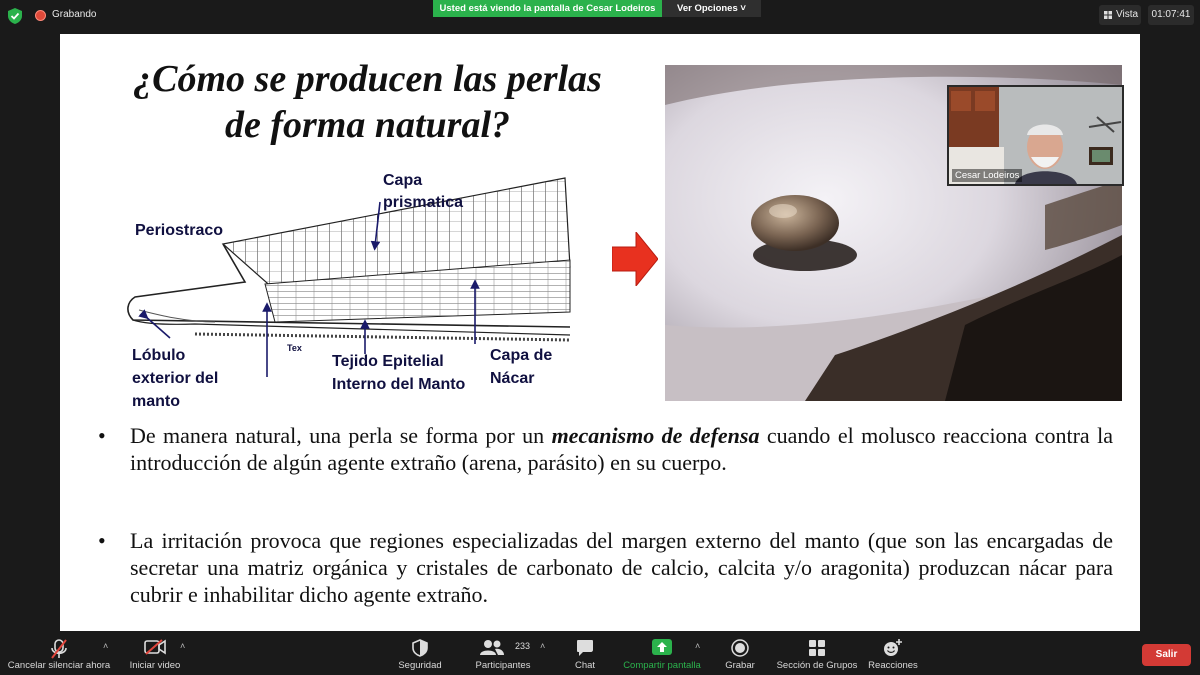 Image resolution: width=1200 pixels, height=675 pixels. Describe the element at coordinates (740, 648) in the screenshot. I see `record-icon` at that location.